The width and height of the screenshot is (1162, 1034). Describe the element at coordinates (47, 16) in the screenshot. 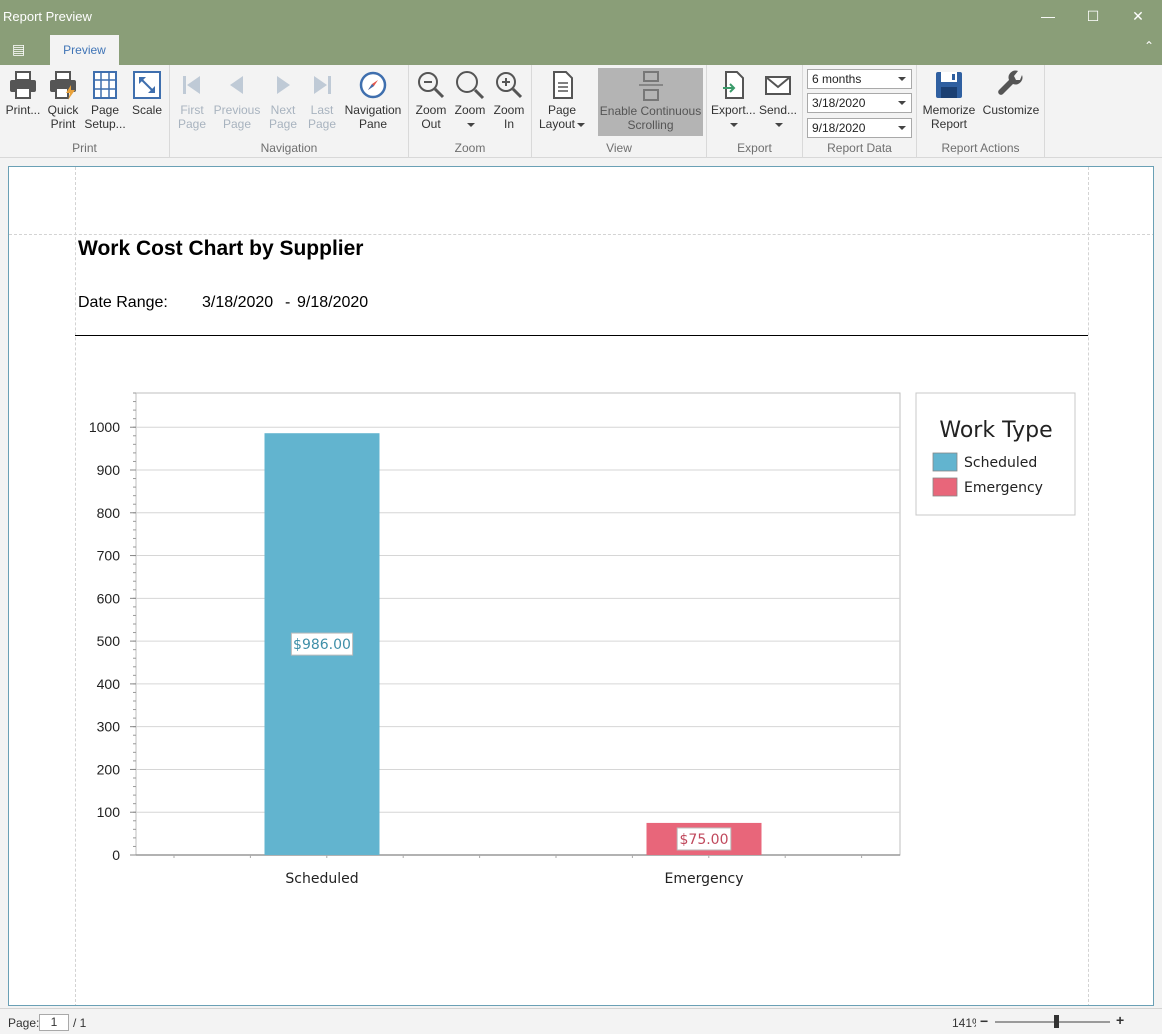

I see `window-title: Report Preview` at that location.